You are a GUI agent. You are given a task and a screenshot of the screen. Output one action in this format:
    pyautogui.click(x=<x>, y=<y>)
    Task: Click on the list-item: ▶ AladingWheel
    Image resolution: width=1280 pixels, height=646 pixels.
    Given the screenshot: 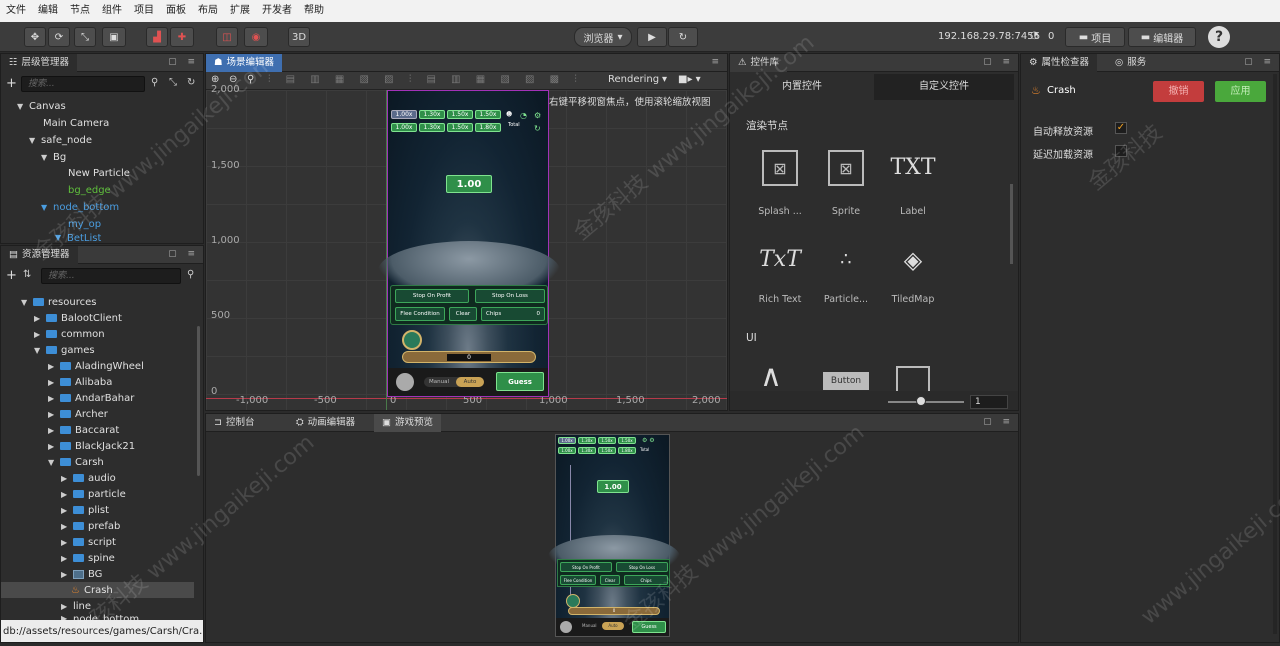 What is the action you would take?
    pyautogui.click(x=96, y=366)
    